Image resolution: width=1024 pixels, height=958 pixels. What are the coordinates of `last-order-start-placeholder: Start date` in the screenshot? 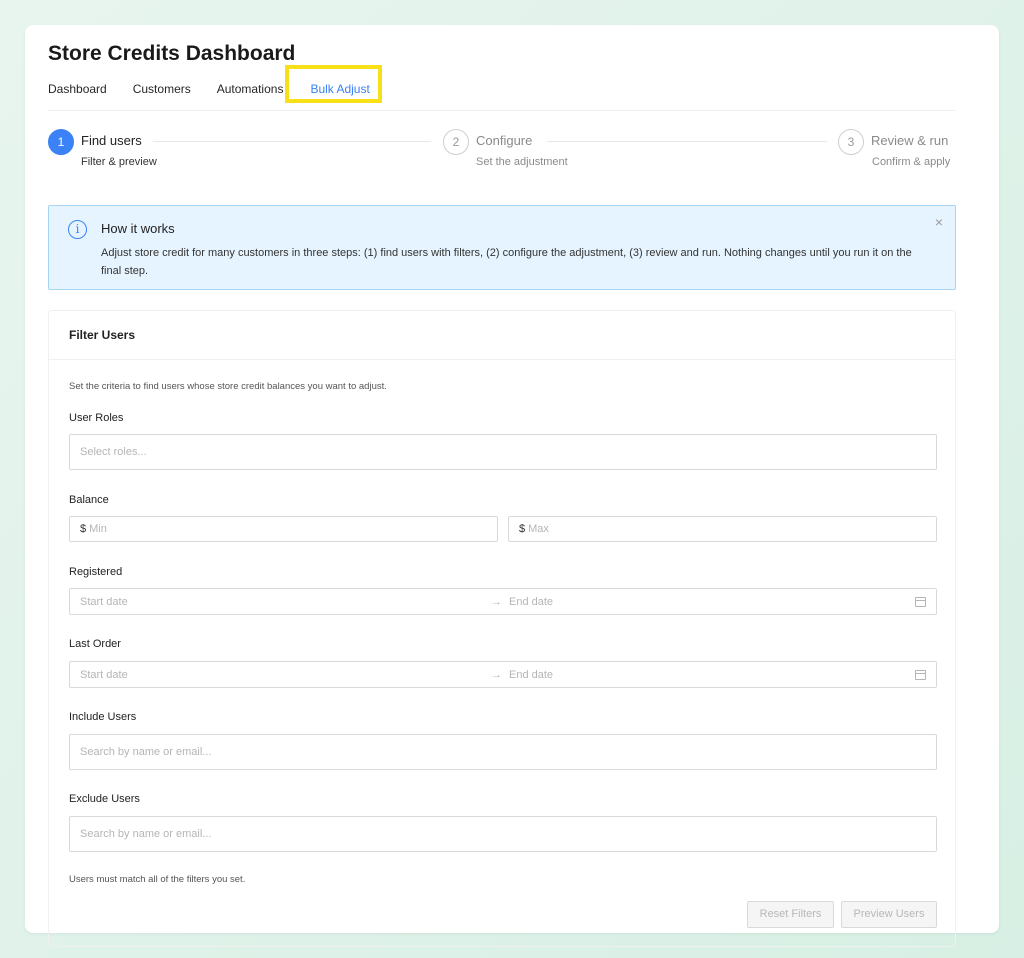 It's located at (104, 674).